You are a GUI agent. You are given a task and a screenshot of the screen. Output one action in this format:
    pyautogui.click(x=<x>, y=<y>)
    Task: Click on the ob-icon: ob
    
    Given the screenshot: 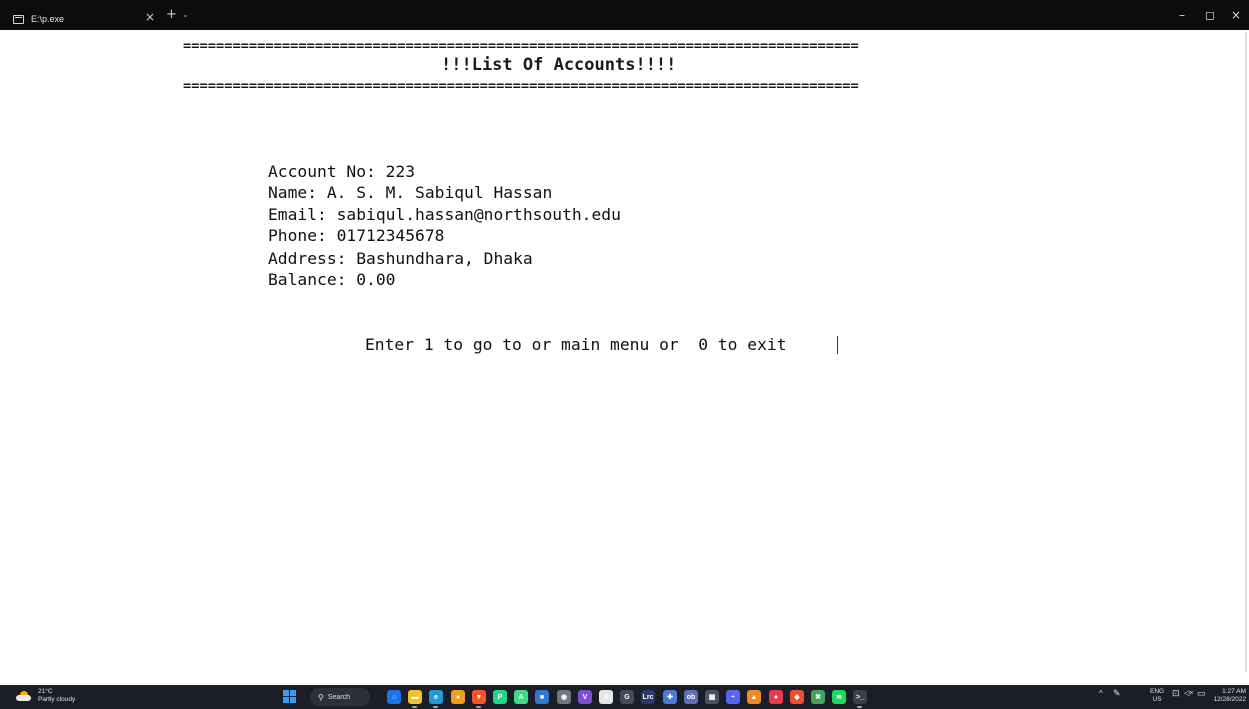 What is the action you would take?
    pyautogui.click(x=691, y=697)
    